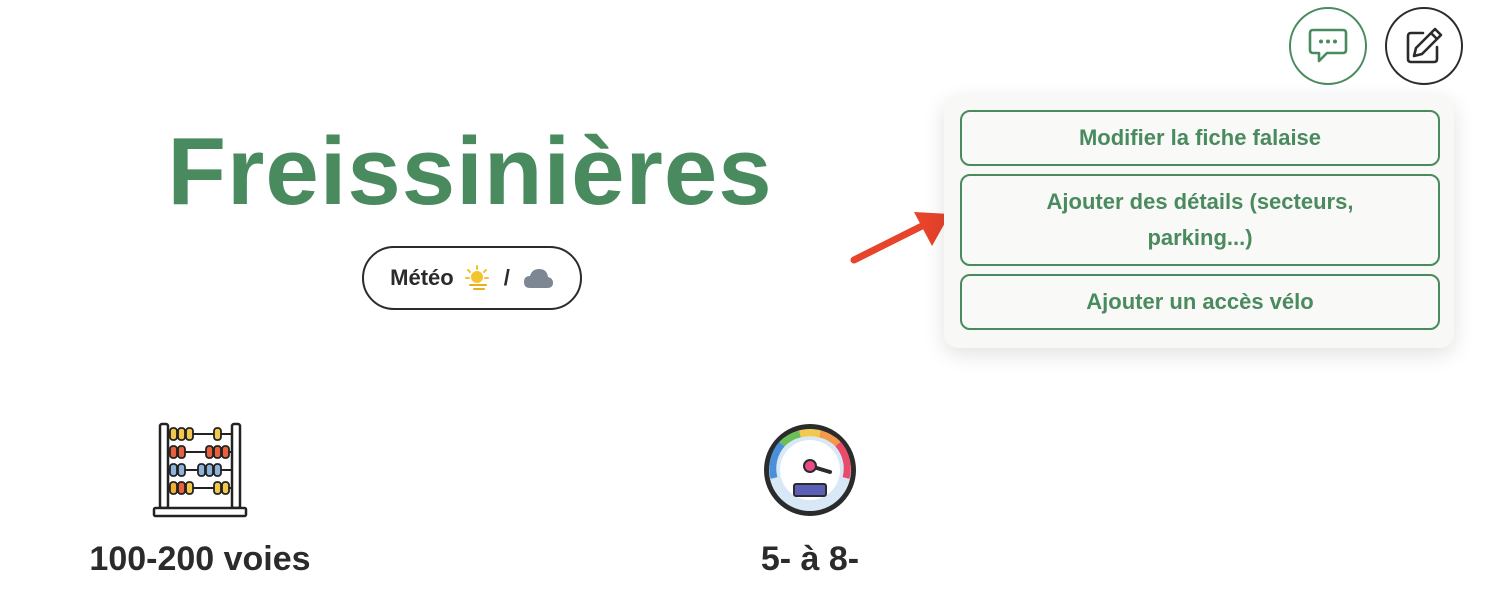  I want to click on weather-label: Météo, so click(422, 277).